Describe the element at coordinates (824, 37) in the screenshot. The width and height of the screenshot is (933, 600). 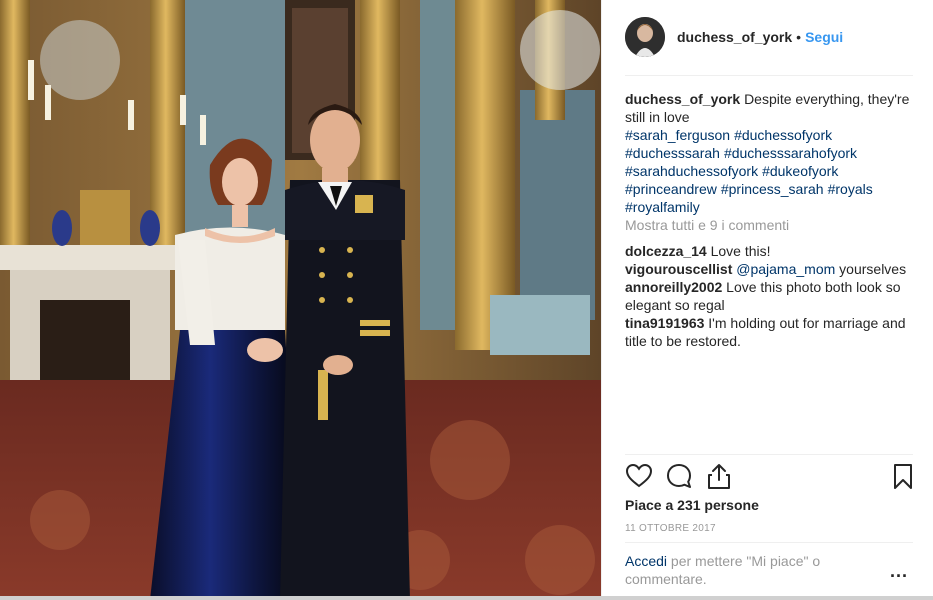
I see `follow-button: Segui` at that location.